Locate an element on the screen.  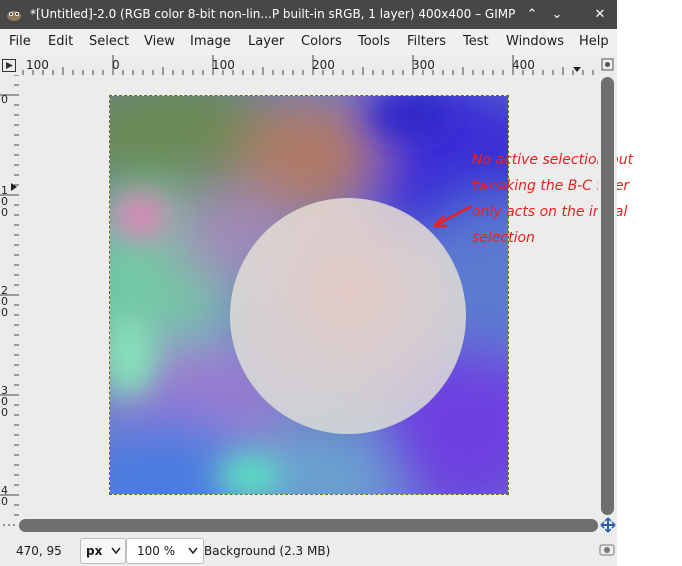
menu-layer: Layer is located at coordinates (266, 41).